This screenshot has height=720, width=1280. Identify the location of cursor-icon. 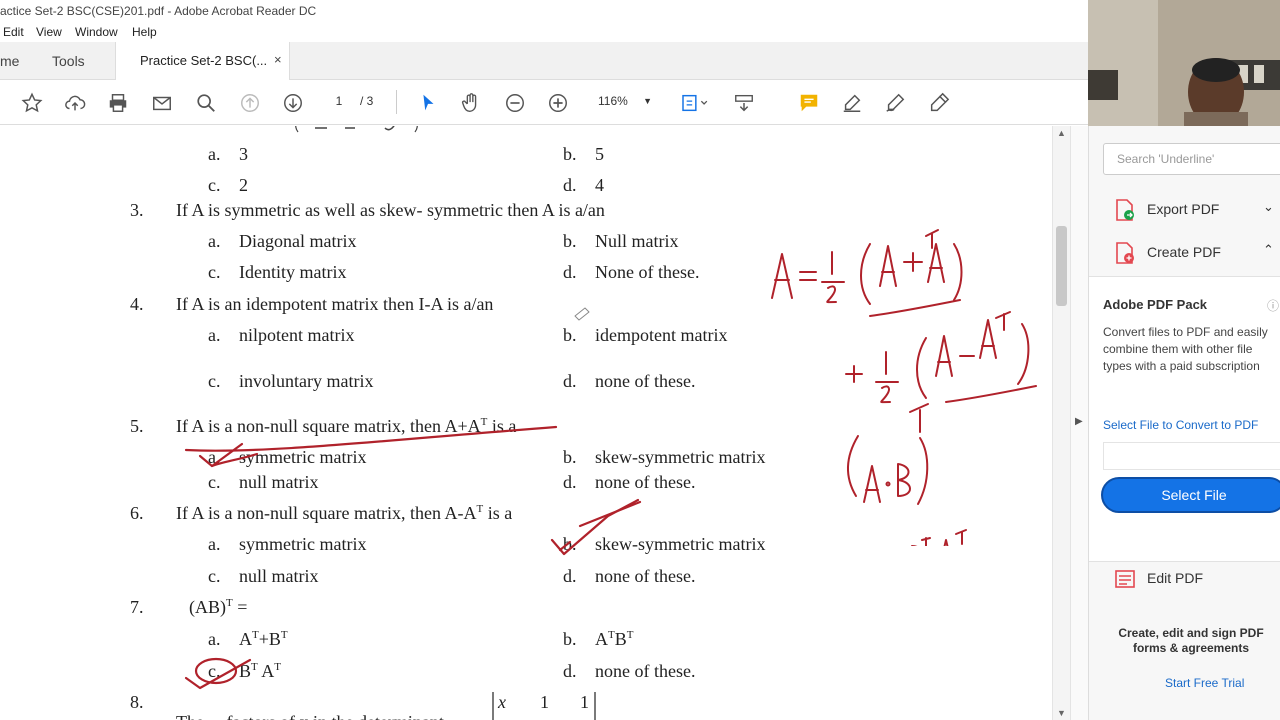
(428, 103).